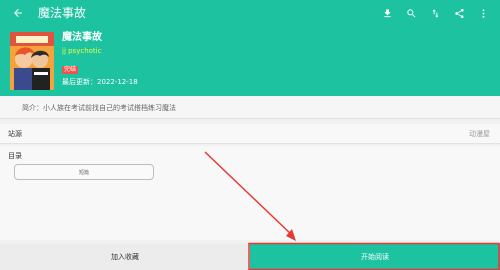 This screenshot has width=500, height=270. I want to click on arrow-left-icon, so click(18, 13).